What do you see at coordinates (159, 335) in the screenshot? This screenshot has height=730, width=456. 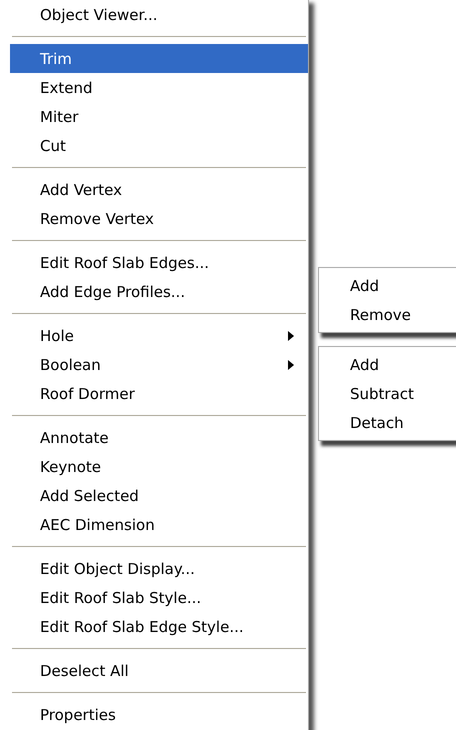 I see `menu-item: Hole` at bounding box center [159, 335].